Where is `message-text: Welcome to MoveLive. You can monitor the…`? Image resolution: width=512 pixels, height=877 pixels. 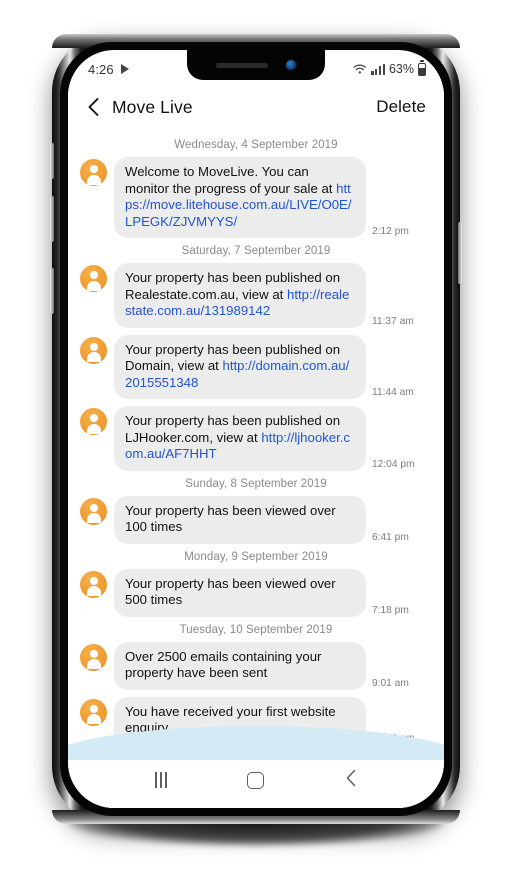 message-text: Welcome to MoveLive. You can monitor the… is located at coordinates (231, 180).